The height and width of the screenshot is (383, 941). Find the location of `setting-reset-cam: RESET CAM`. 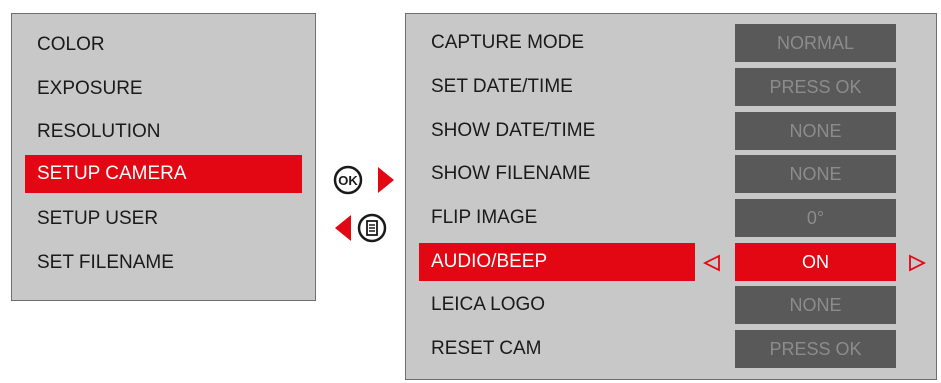

setting-reset-cam: RESET CAM is located at coordinates (557, 349).